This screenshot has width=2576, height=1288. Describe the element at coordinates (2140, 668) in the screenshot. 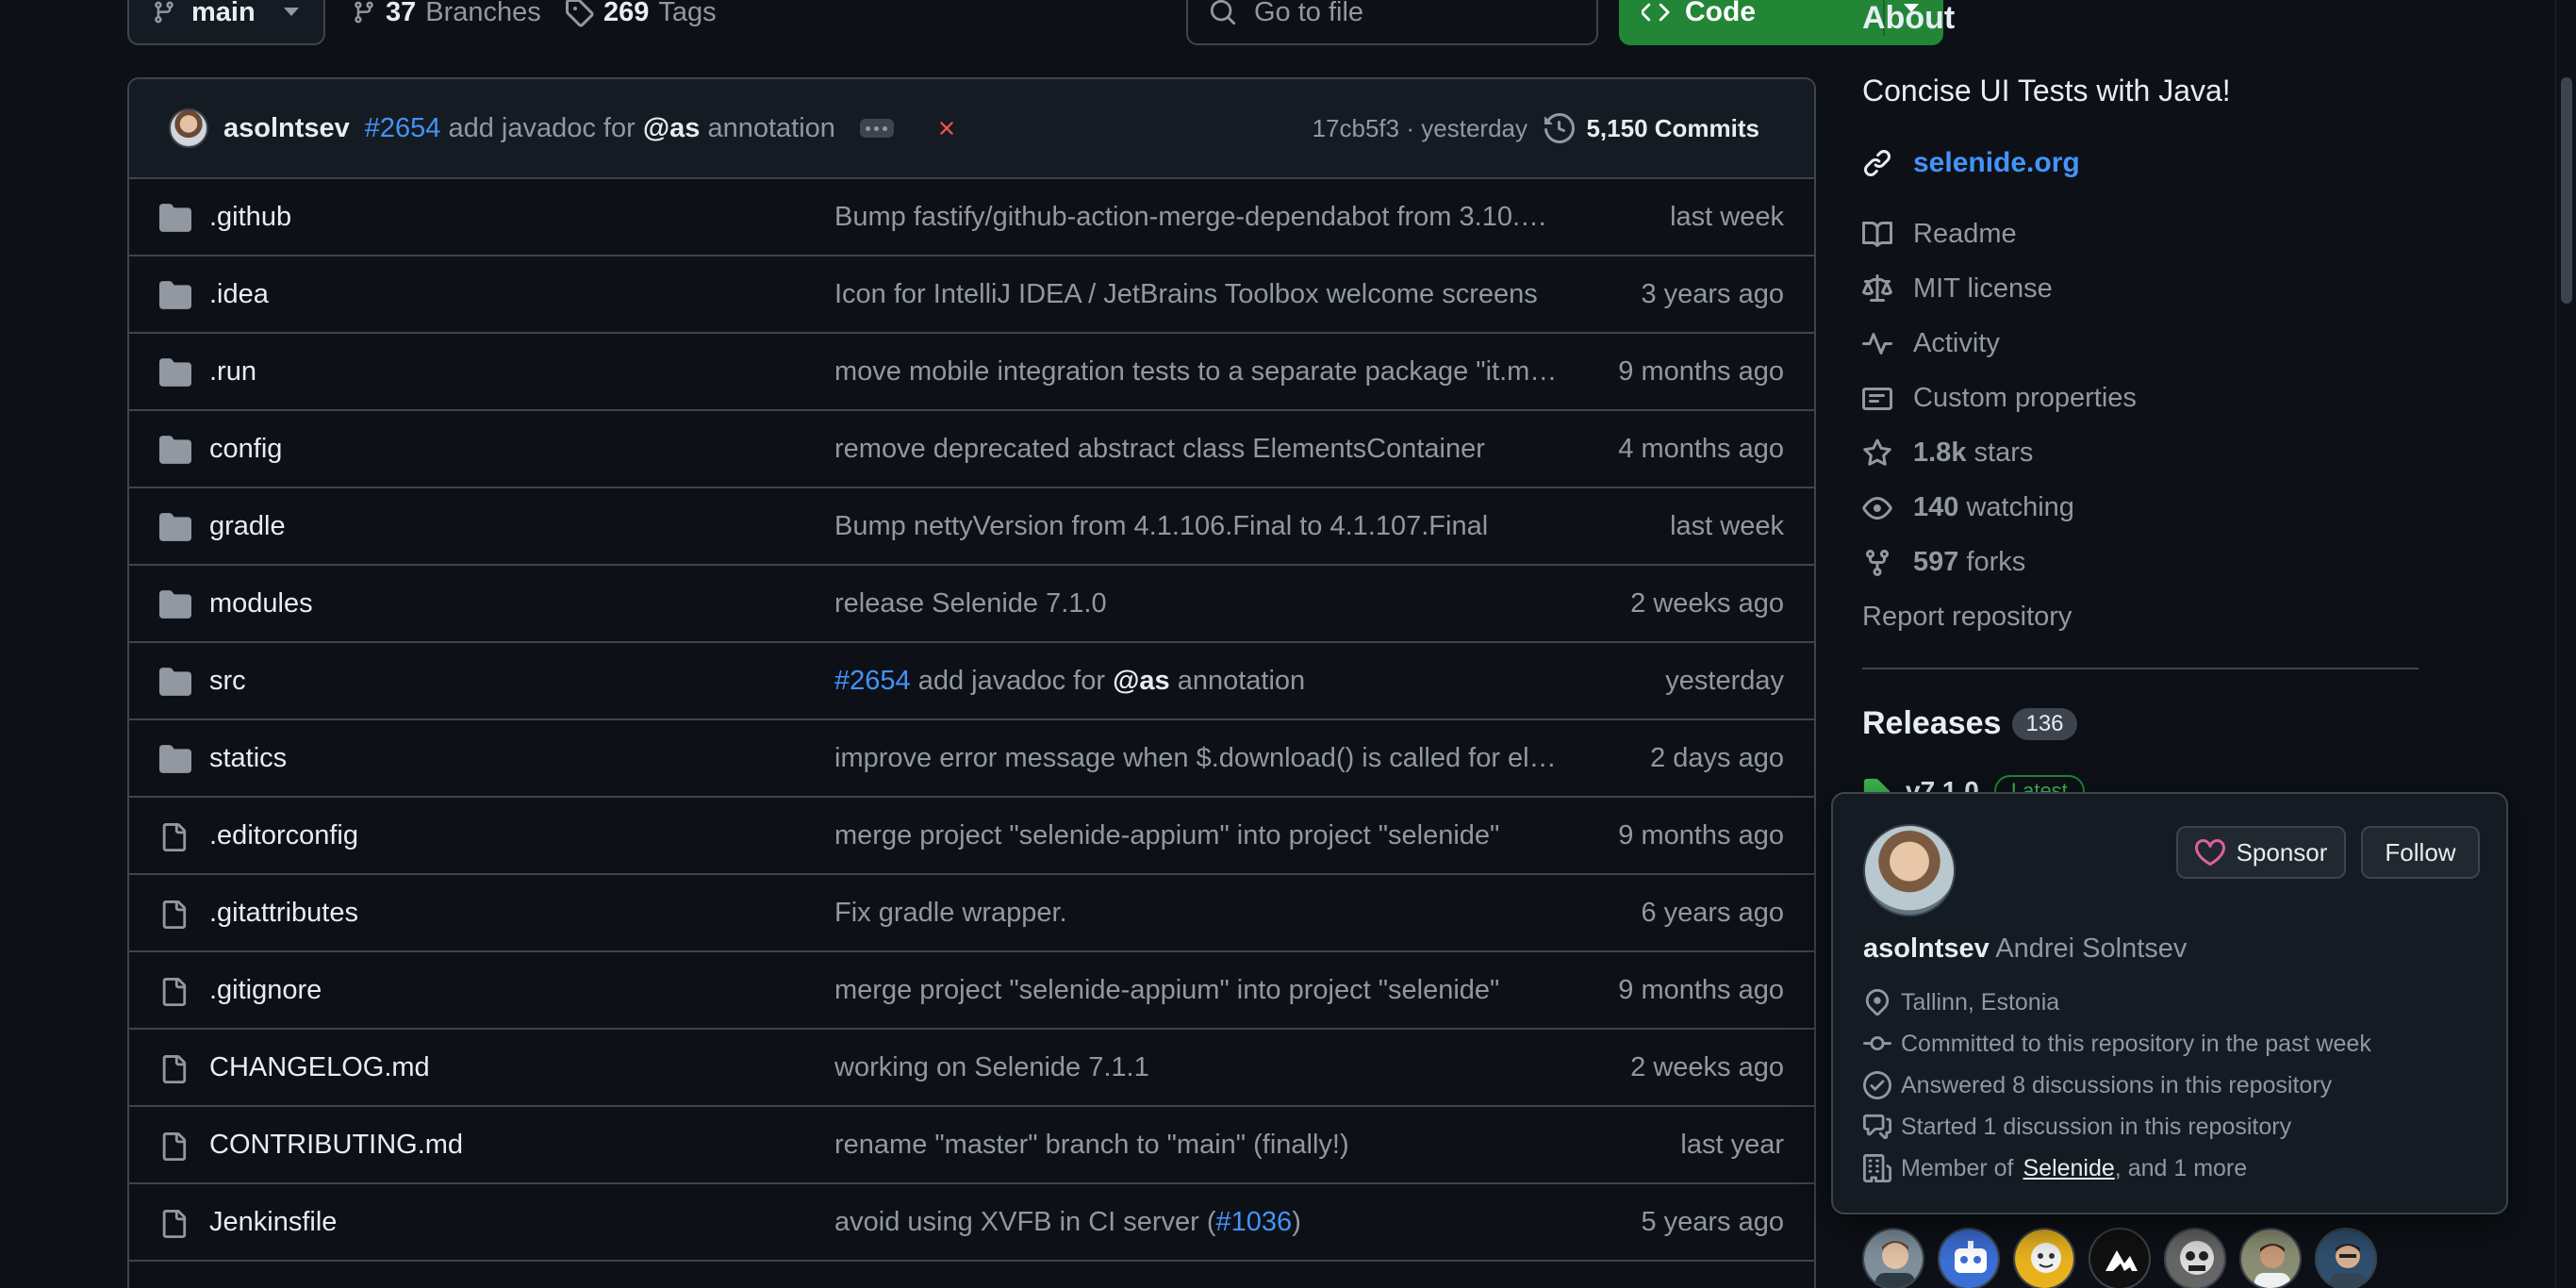

I see `divider` at that location.